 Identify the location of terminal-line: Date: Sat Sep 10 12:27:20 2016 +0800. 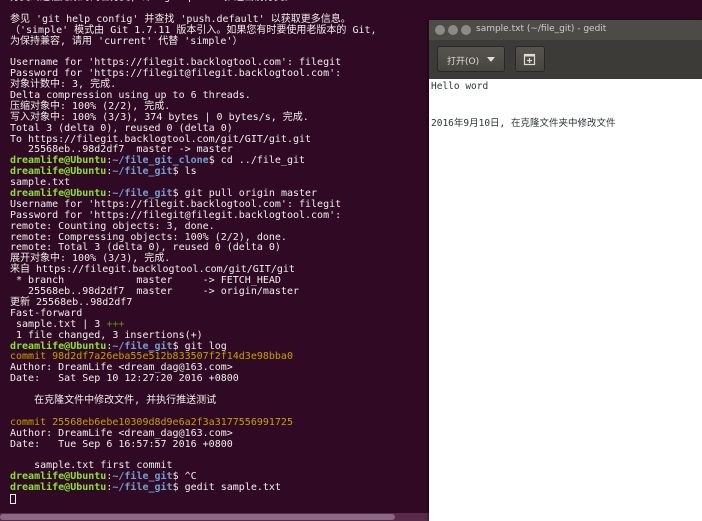
(193, 379).